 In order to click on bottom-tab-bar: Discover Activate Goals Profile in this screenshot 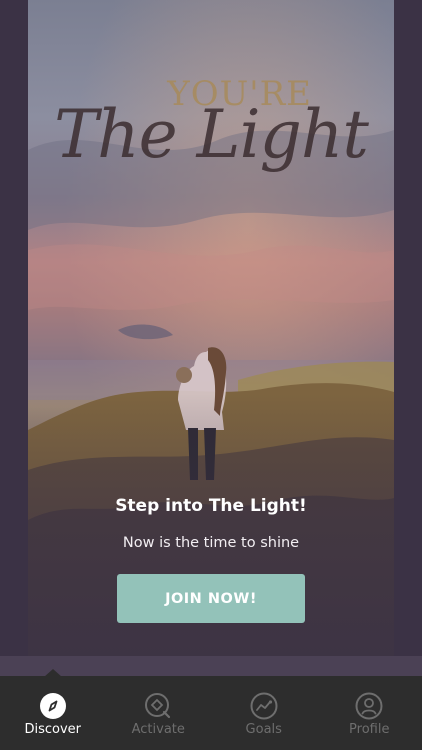, I will do `click(211, 713)`.